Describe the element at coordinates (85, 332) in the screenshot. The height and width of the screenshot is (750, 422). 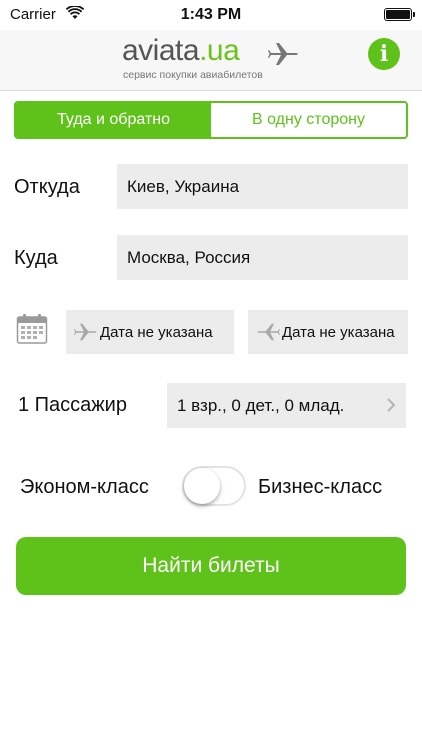
I see `departure-plane-icon` at that location.